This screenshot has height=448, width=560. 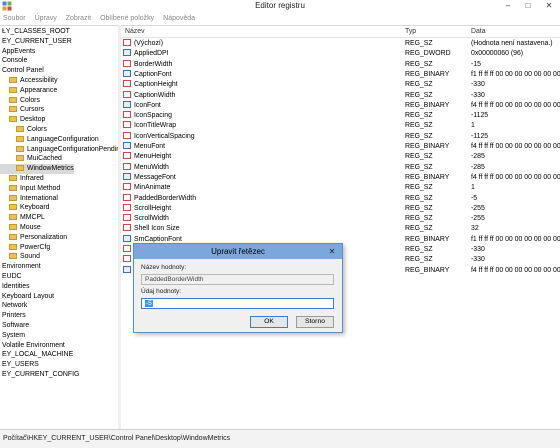 I want to click on tree-item-label: Volatile Environment, so click(x=33, y=345).